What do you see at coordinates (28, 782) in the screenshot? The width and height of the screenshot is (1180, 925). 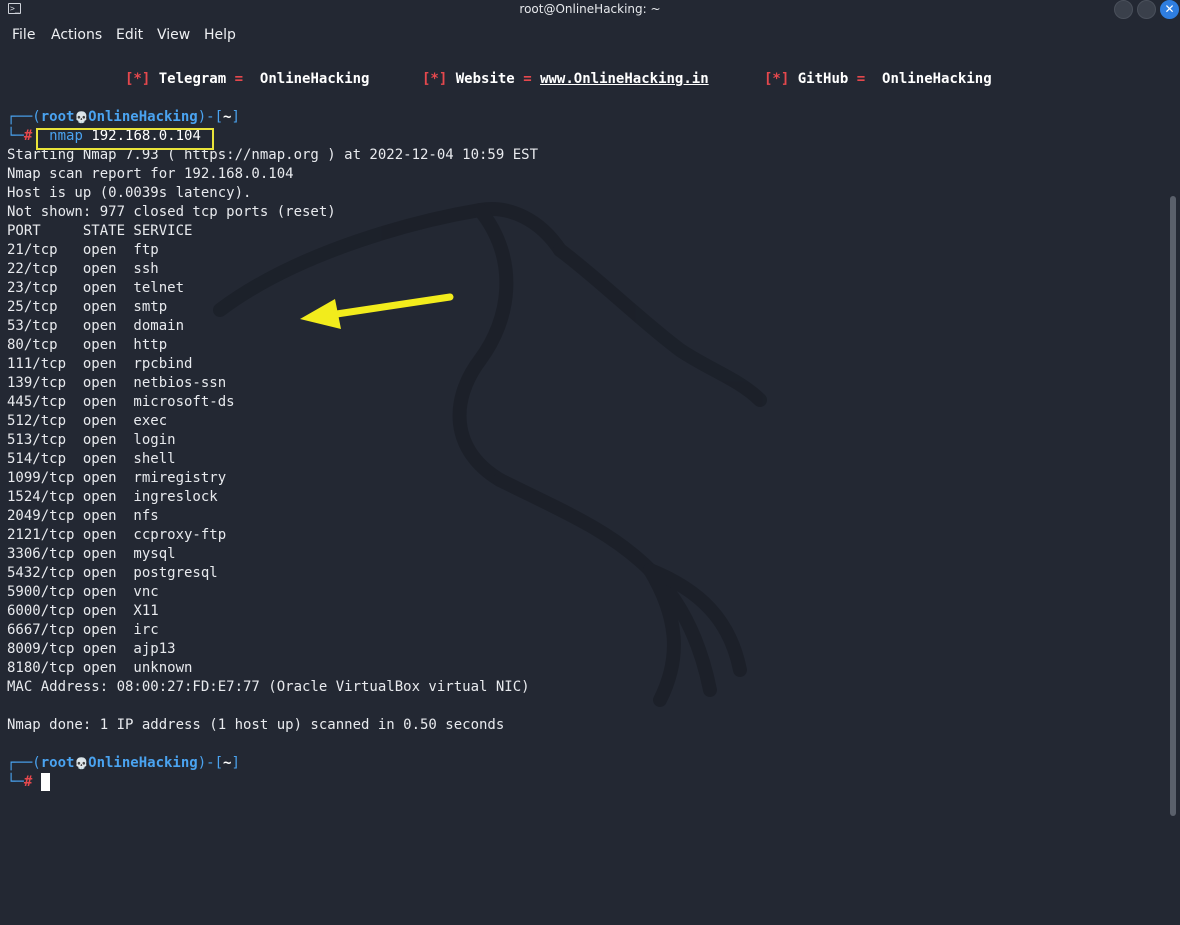 I see `input-line: └─#` at bounding box center [28, 782].